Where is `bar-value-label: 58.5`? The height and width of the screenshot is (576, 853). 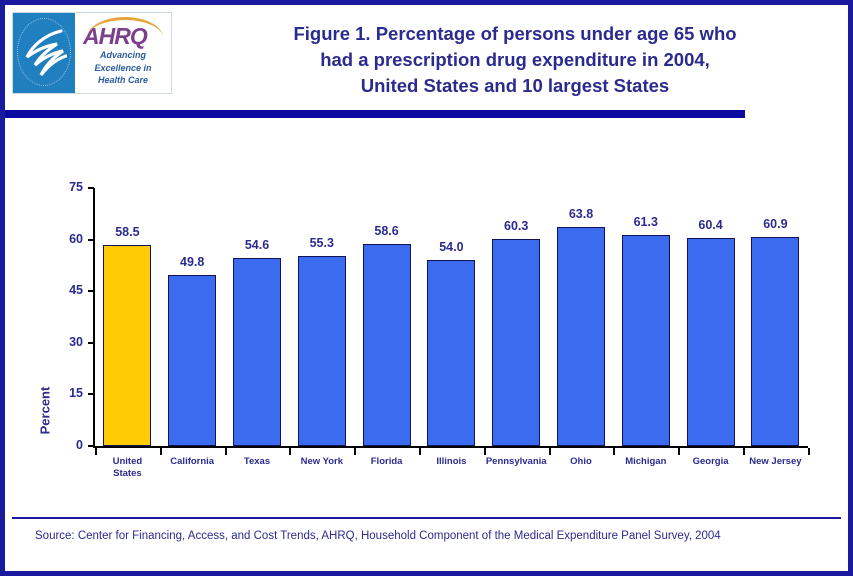
bar-value-label: 58.5 is located at coordinates (127, 231).